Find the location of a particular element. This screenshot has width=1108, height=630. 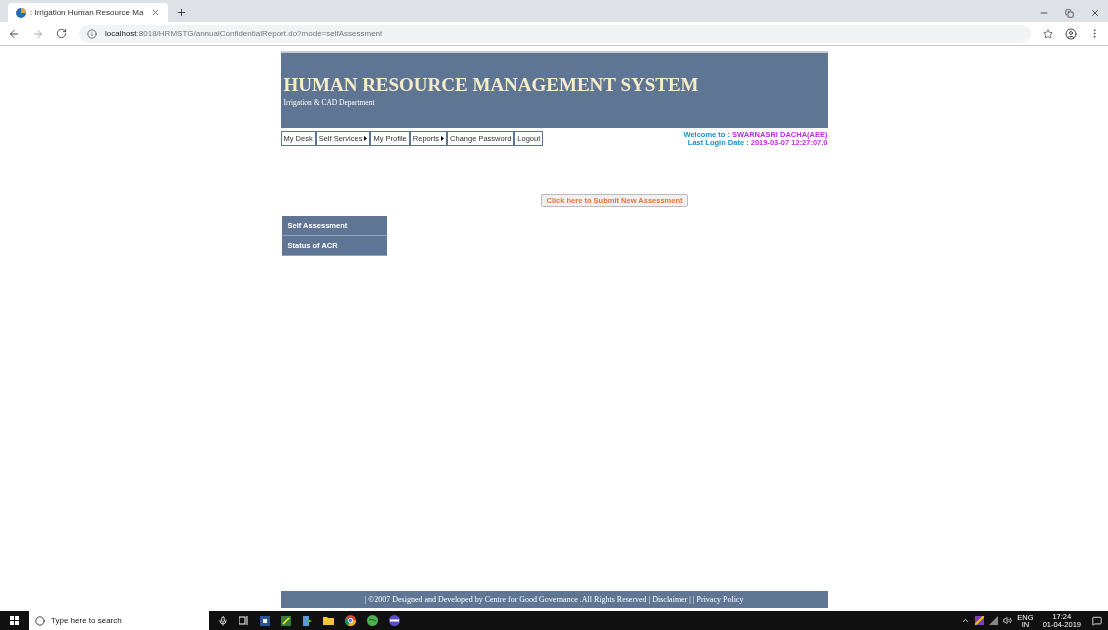

search-placeholder: Type here to search is located at coordinates (86, 620).